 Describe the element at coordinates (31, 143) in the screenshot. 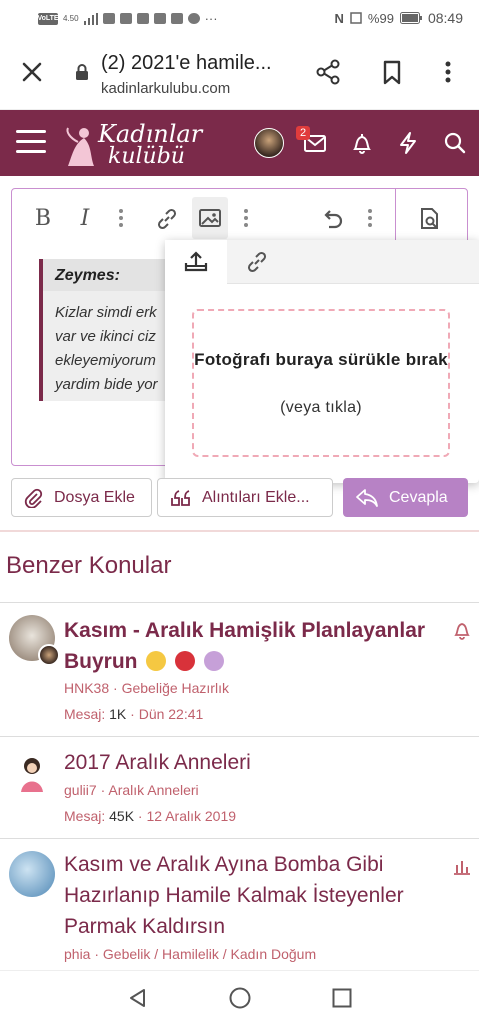

I see `menu-icon` at that location.